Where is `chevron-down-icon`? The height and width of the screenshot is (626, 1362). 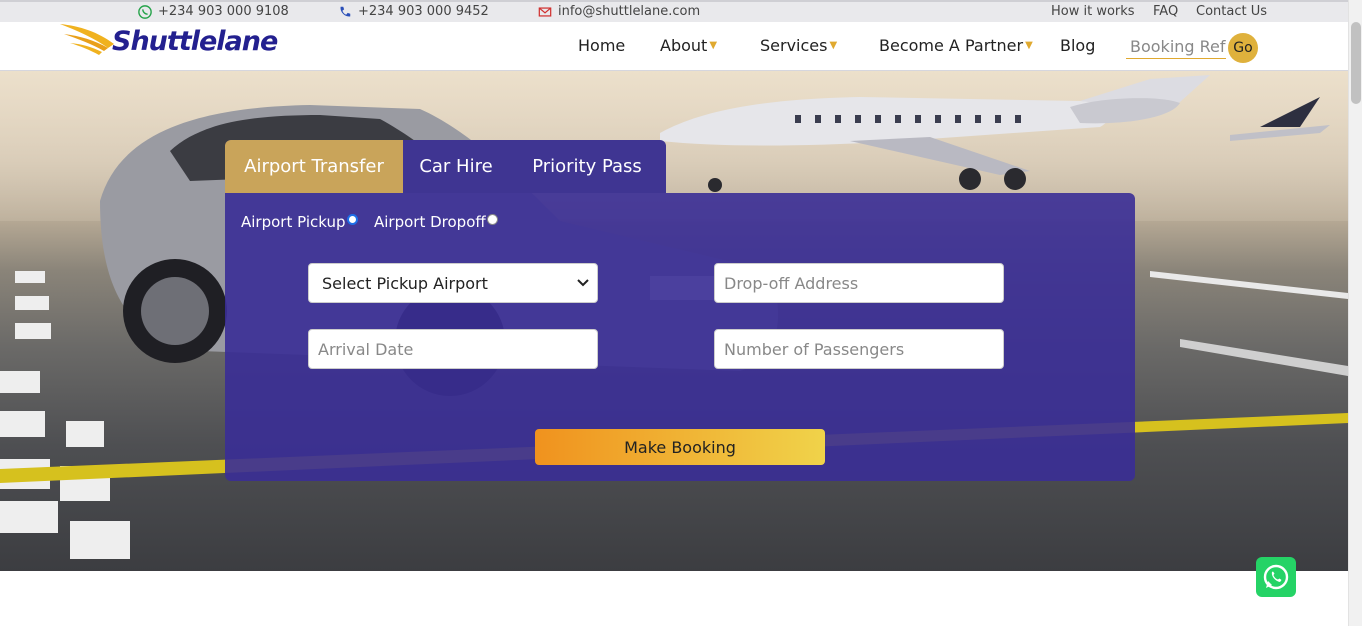
chevron-down-icon is located at coordinates (583, 283).